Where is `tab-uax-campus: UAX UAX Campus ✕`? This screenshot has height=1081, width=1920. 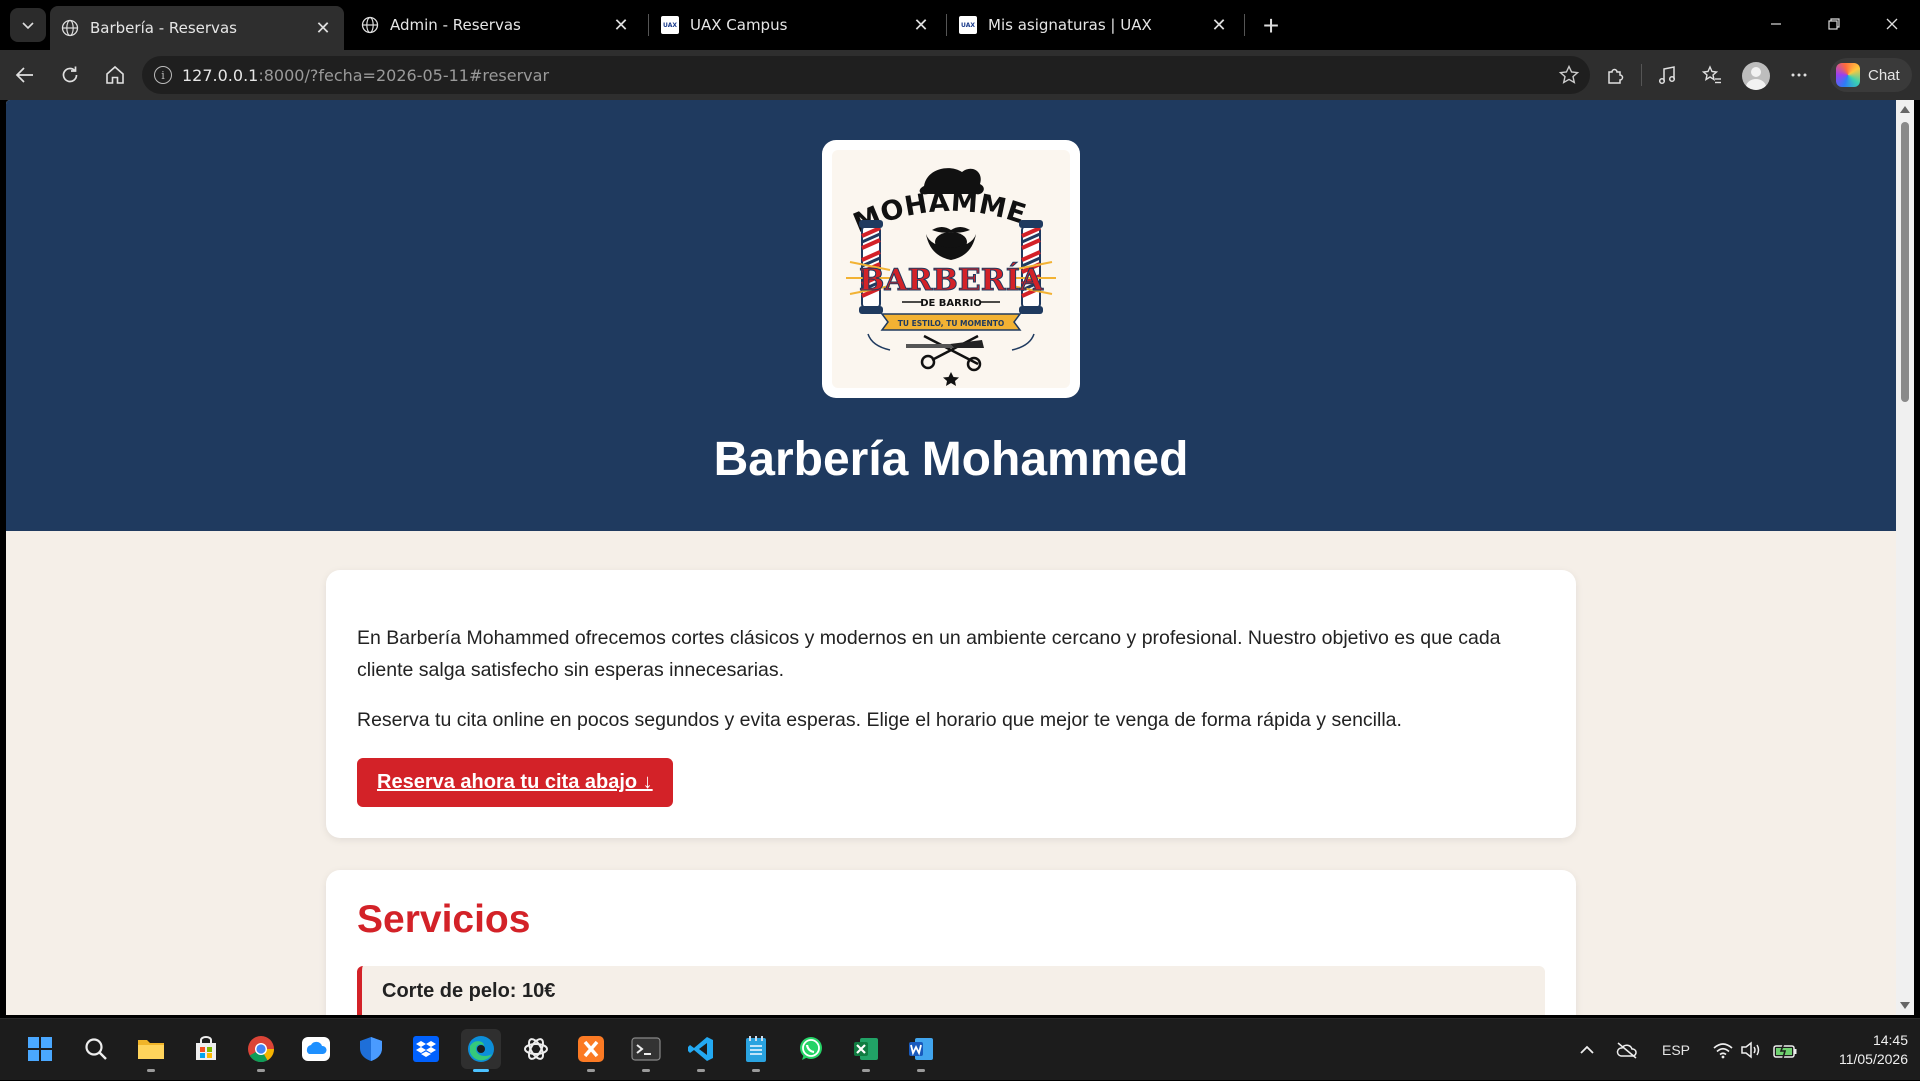 tab-uax-campus: UAX UAX Campus ✕ is located at coordinates (796, 25).